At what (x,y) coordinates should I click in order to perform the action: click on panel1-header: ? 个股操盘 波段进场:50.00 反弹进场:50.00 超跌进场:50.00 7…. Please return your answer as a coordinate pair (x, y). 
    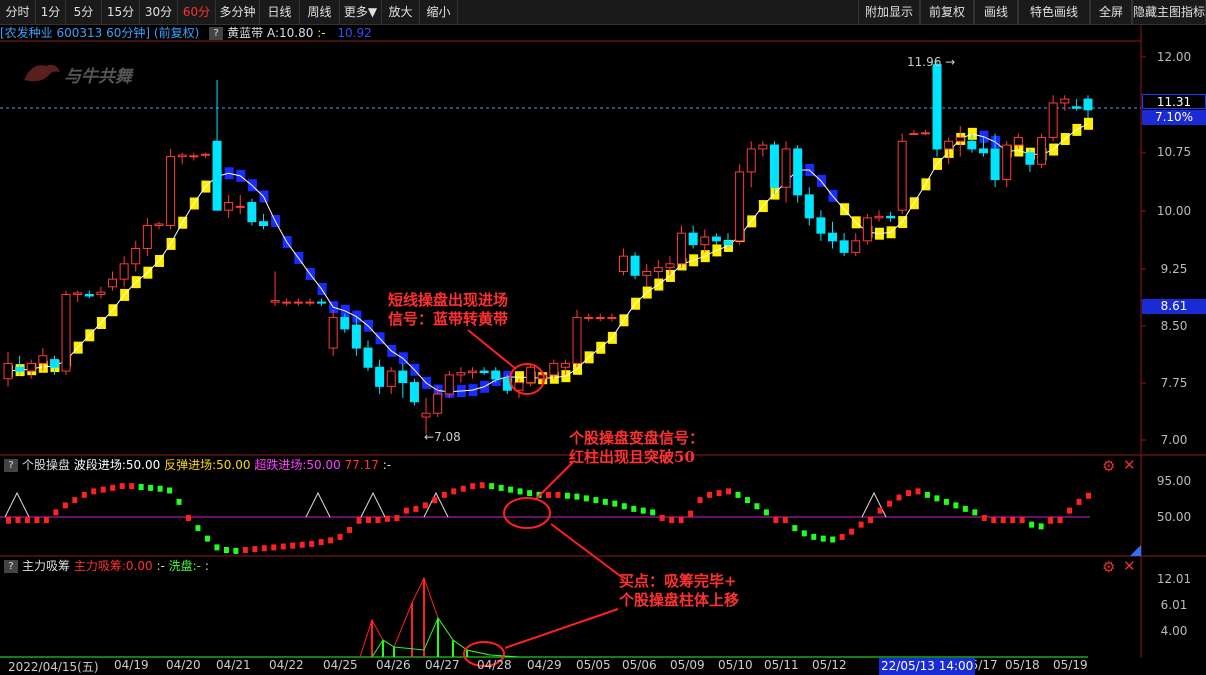
    Looking at the image, I should click on (197, 465).